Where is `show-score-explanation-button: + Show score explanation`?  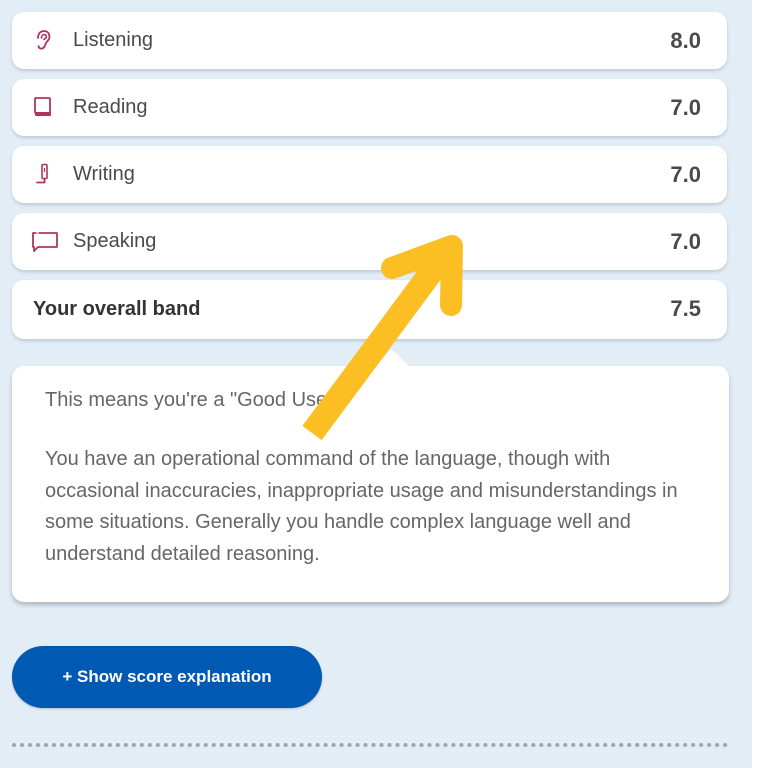
show-score-explanation-button: + Show score explanation is located at coordinates (167, 677).